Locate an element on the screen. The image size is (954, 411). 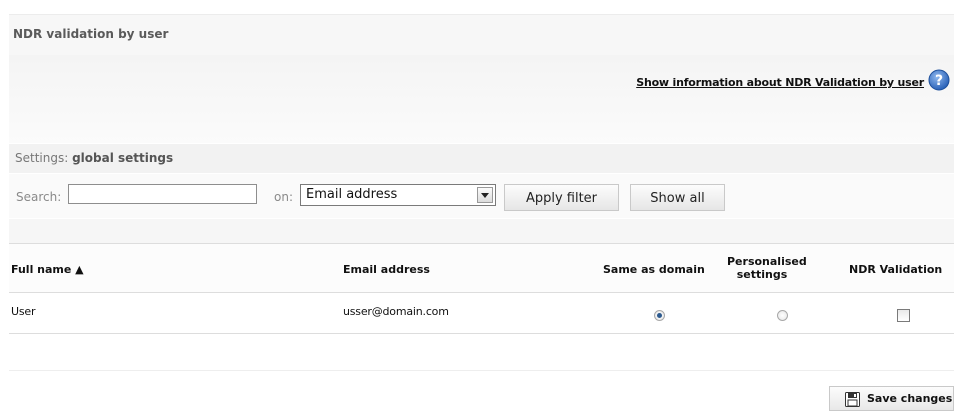
same-as-domain-radio is located at coordinates (659, 315).